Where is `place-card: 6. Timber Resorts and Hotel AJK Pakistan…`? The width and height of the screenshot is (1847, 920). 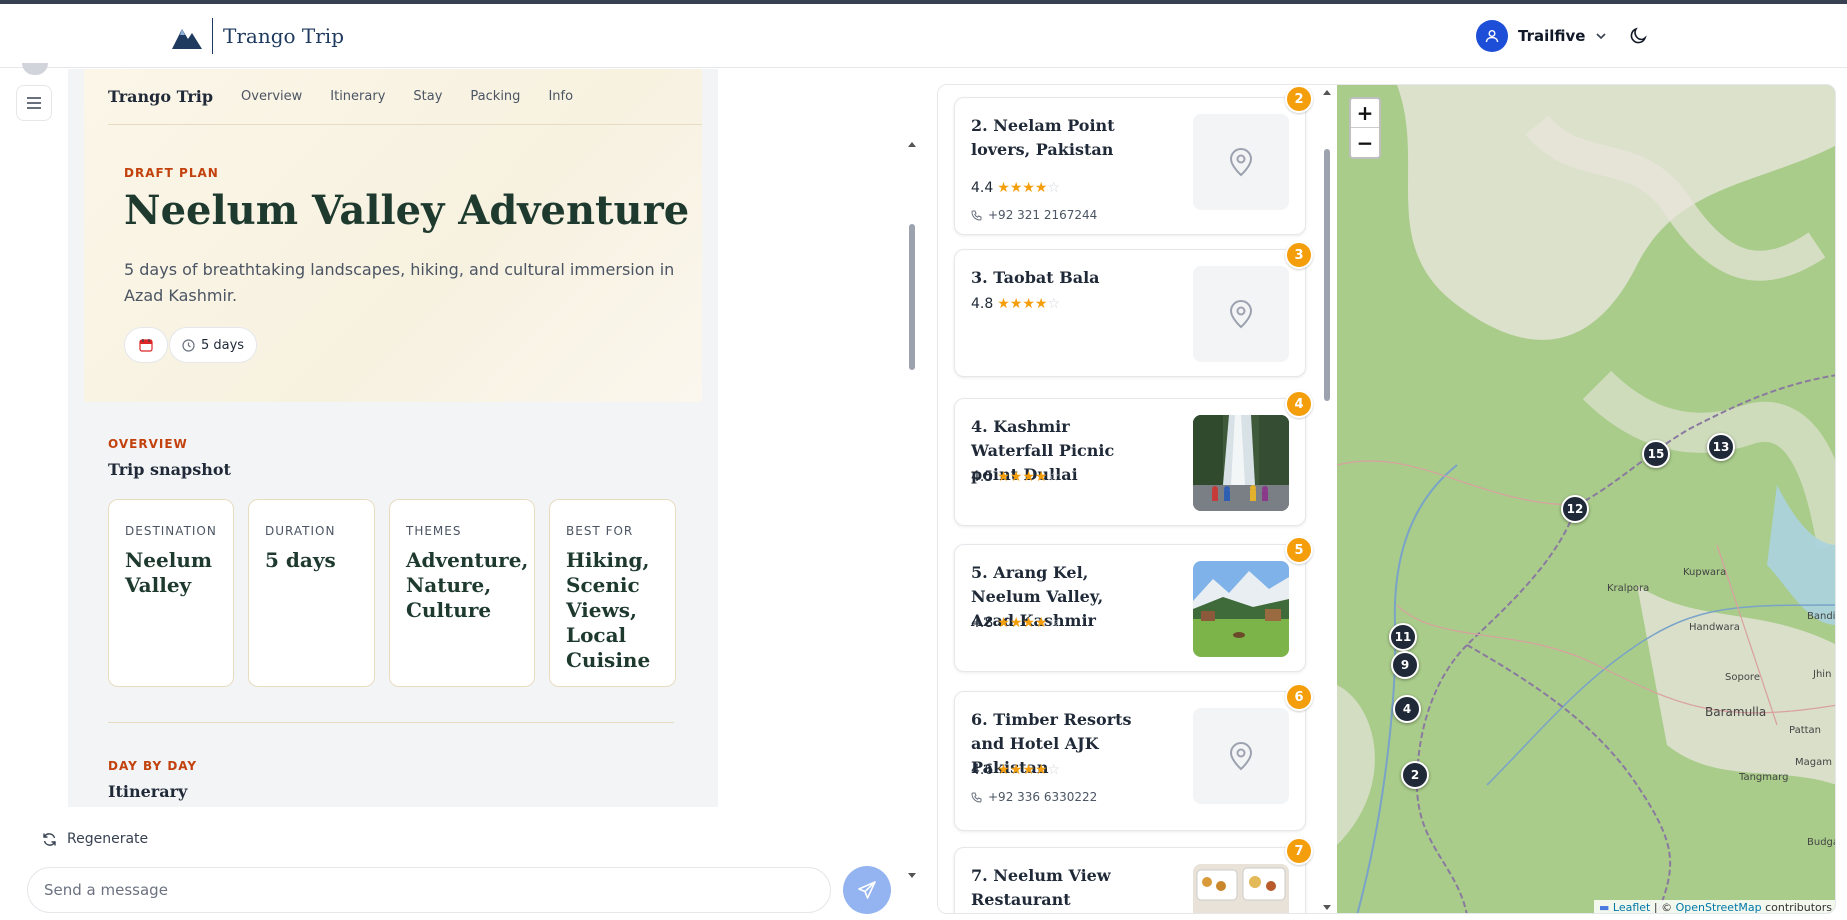
place-card: 6. Timber Resorts and Hotel AJK Pakistan… is located at coordinates (1130, 761).